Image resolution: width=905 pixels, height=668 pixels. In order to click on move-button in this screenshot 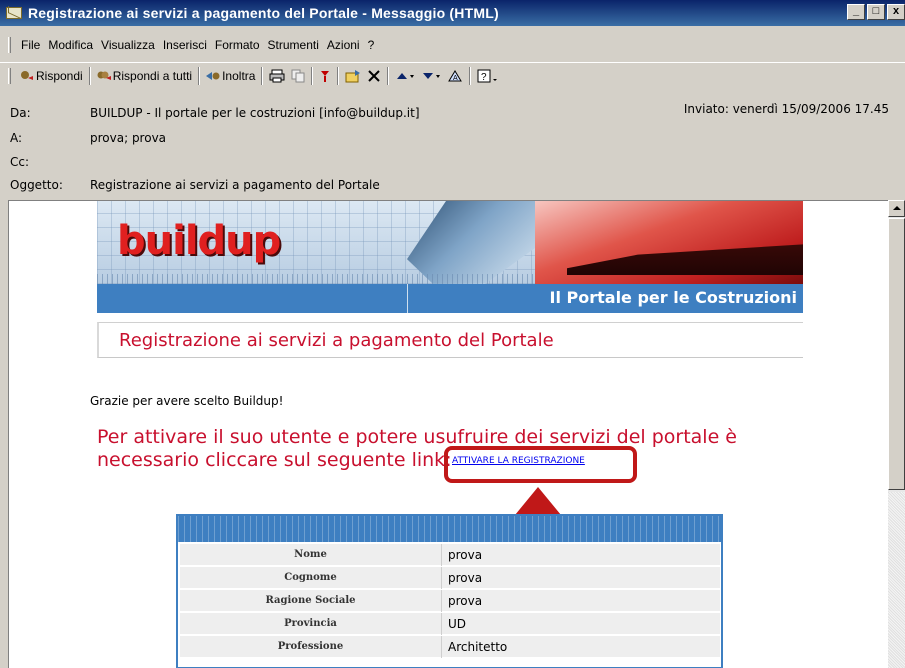, I will do `click(353, 76)`.